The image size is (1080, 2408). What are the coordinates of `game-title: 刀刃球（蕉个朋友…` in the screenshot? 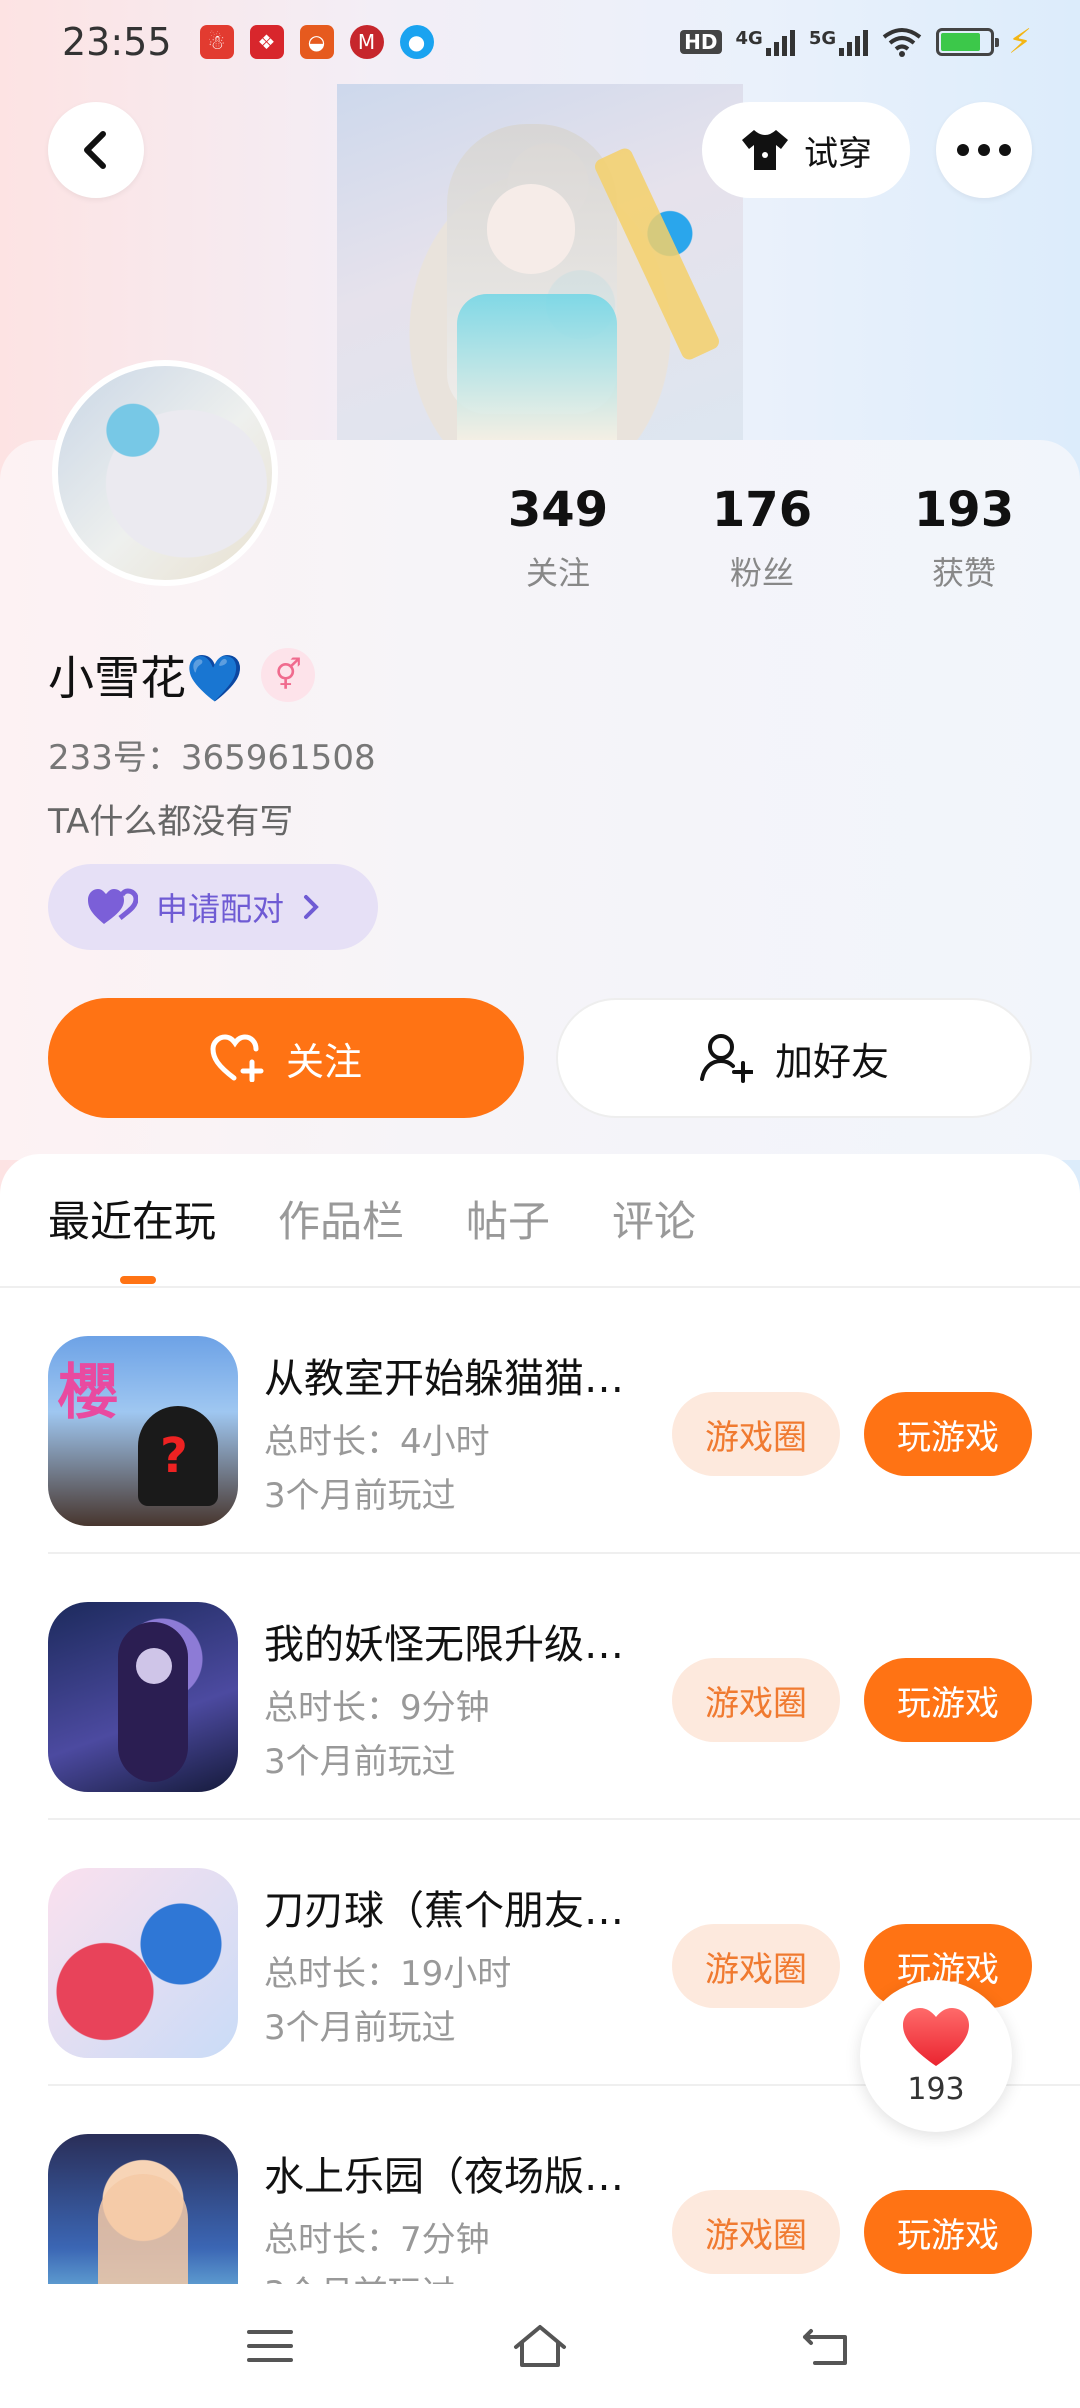 It's located at (444, 1911).